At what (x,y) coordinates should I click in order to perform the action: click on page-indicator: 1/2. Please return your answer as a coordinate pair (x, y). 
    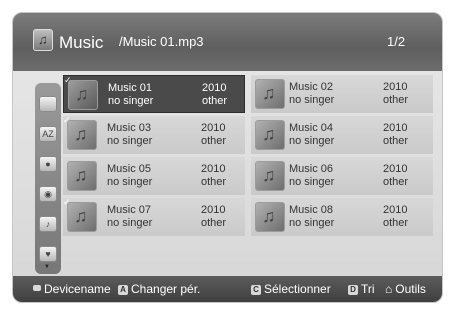
    Looking at the image, I should click on (396, 41).